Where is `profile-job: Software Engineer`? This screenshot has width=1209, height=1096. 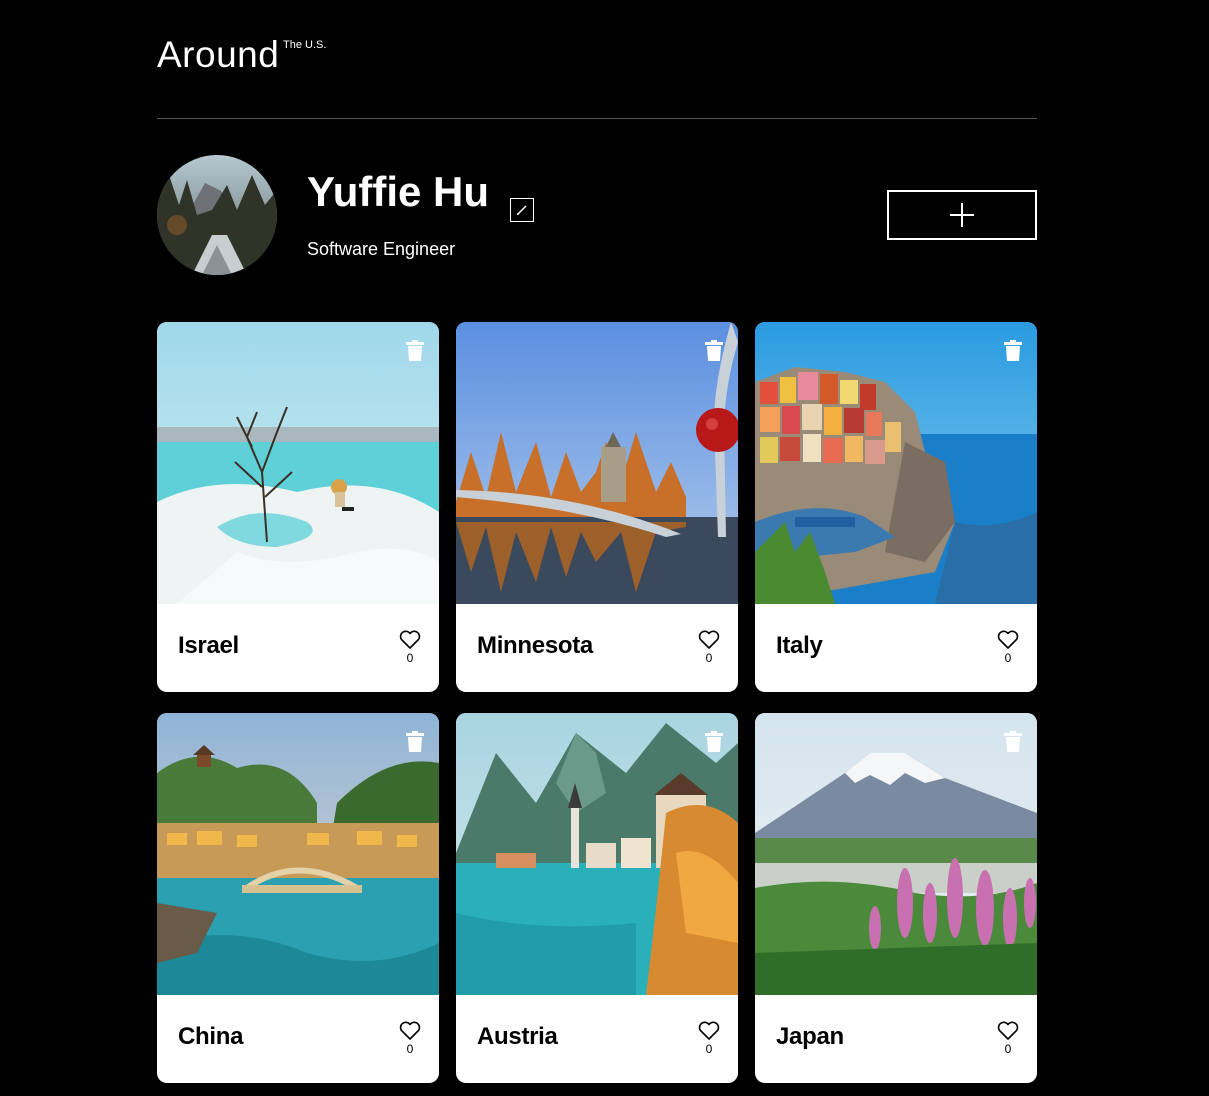
profile-job: Software Engineer is located at coordinates (381, 249).